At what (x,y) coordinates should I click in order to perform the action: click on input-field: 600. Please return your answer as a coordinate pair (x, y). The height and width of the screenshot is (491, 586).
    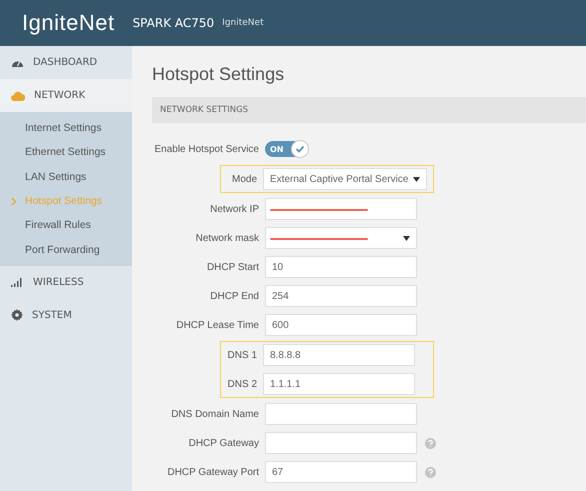
    Looking at the image, I should click on (341, 325).